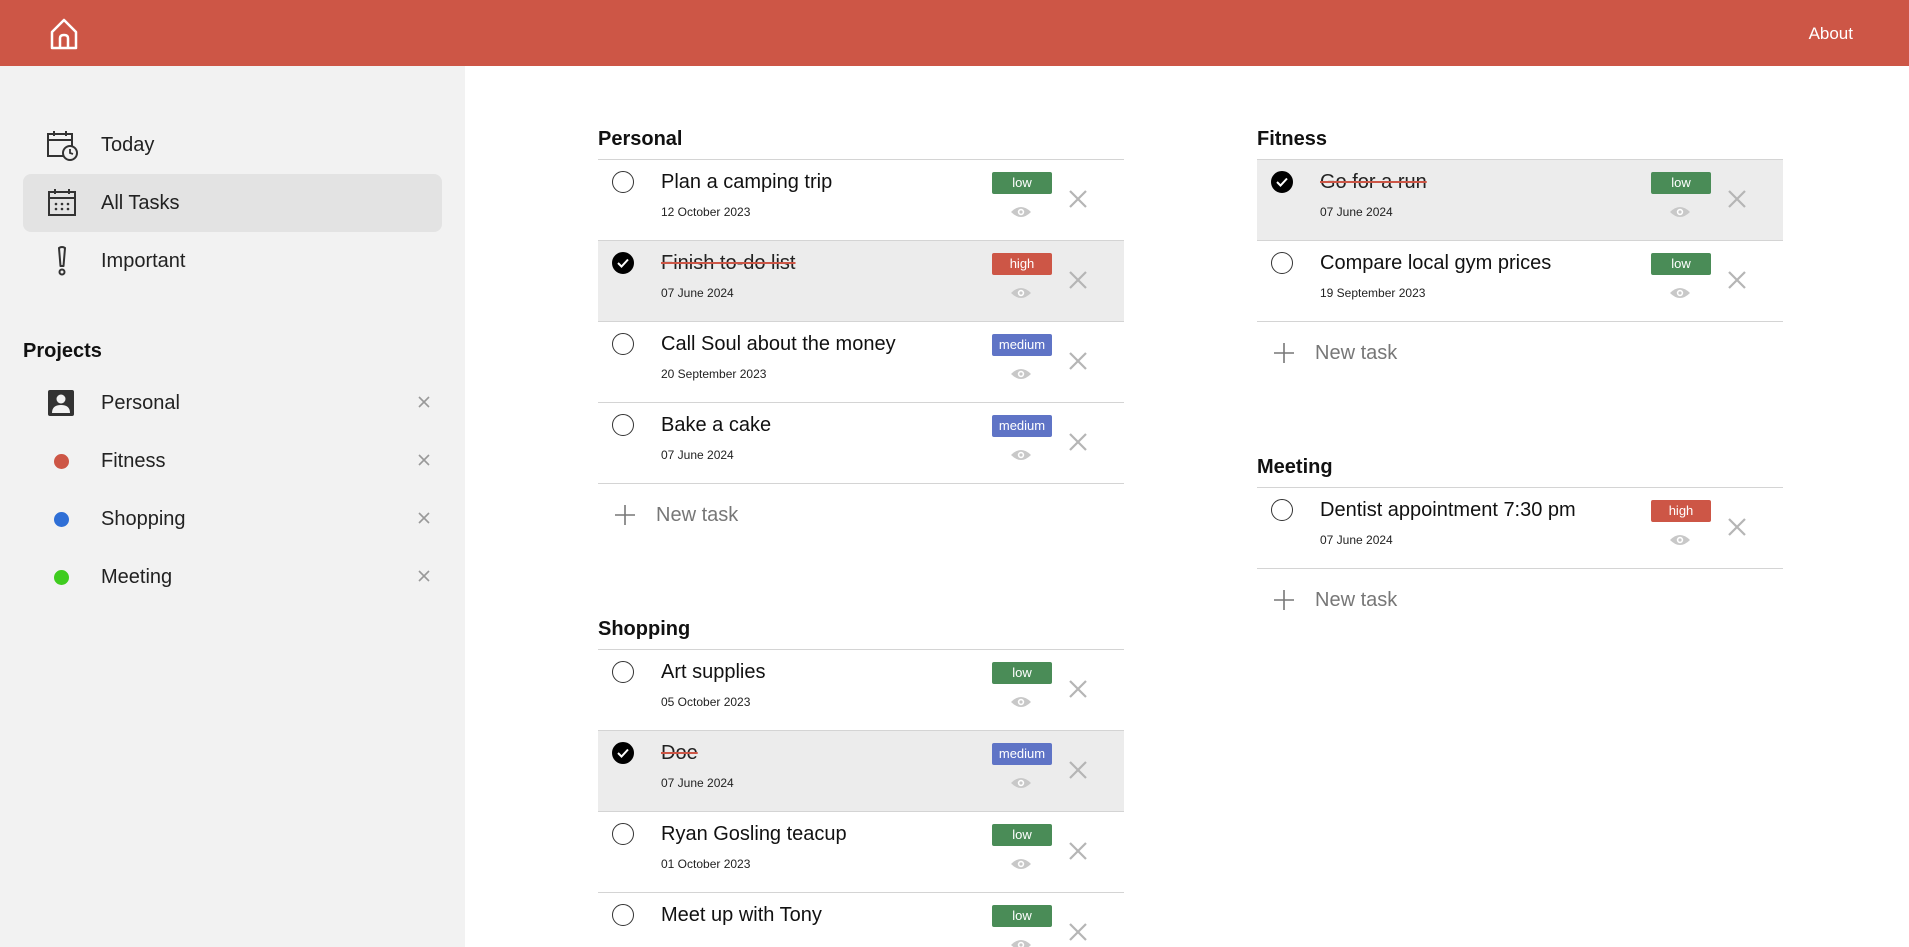 This screenshot has height=947, width=1909. Describe the element at coordinates (741, 915) in the screenshot. I see `task-title: Meet up with Tony` at that location.